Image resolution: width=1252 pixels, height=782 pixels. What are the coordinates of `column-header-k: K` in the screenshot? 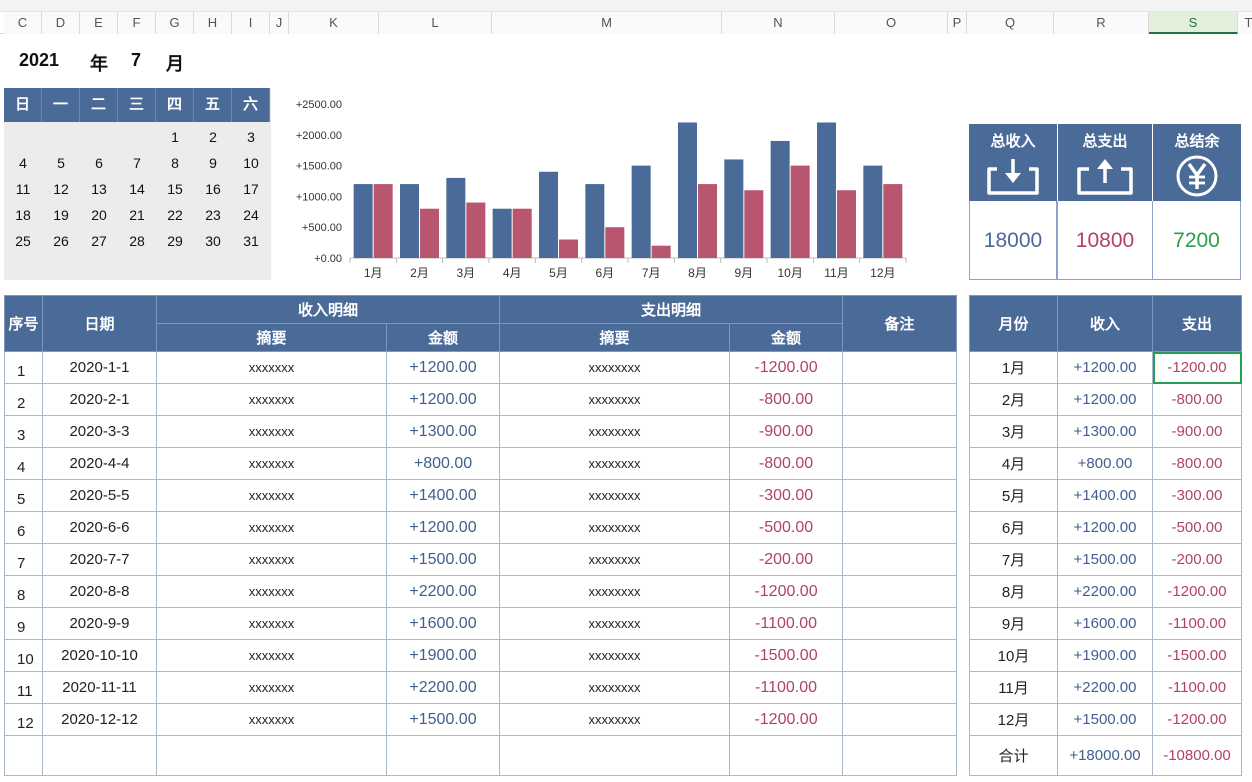 It's located at (334, 23).